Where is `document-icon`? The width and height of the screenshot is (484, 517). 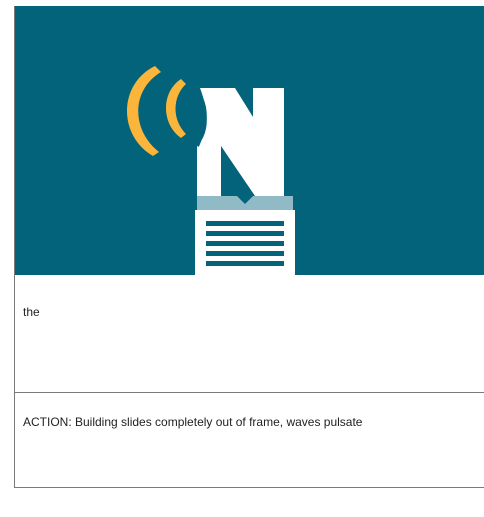 document-icon is located at coordinates (245, 235).